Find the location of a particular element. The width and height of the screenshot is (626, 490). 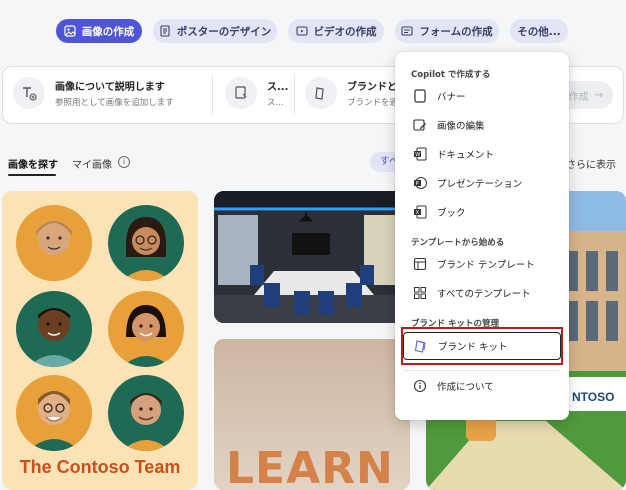

info-icon is located at coordinates (420, 386).